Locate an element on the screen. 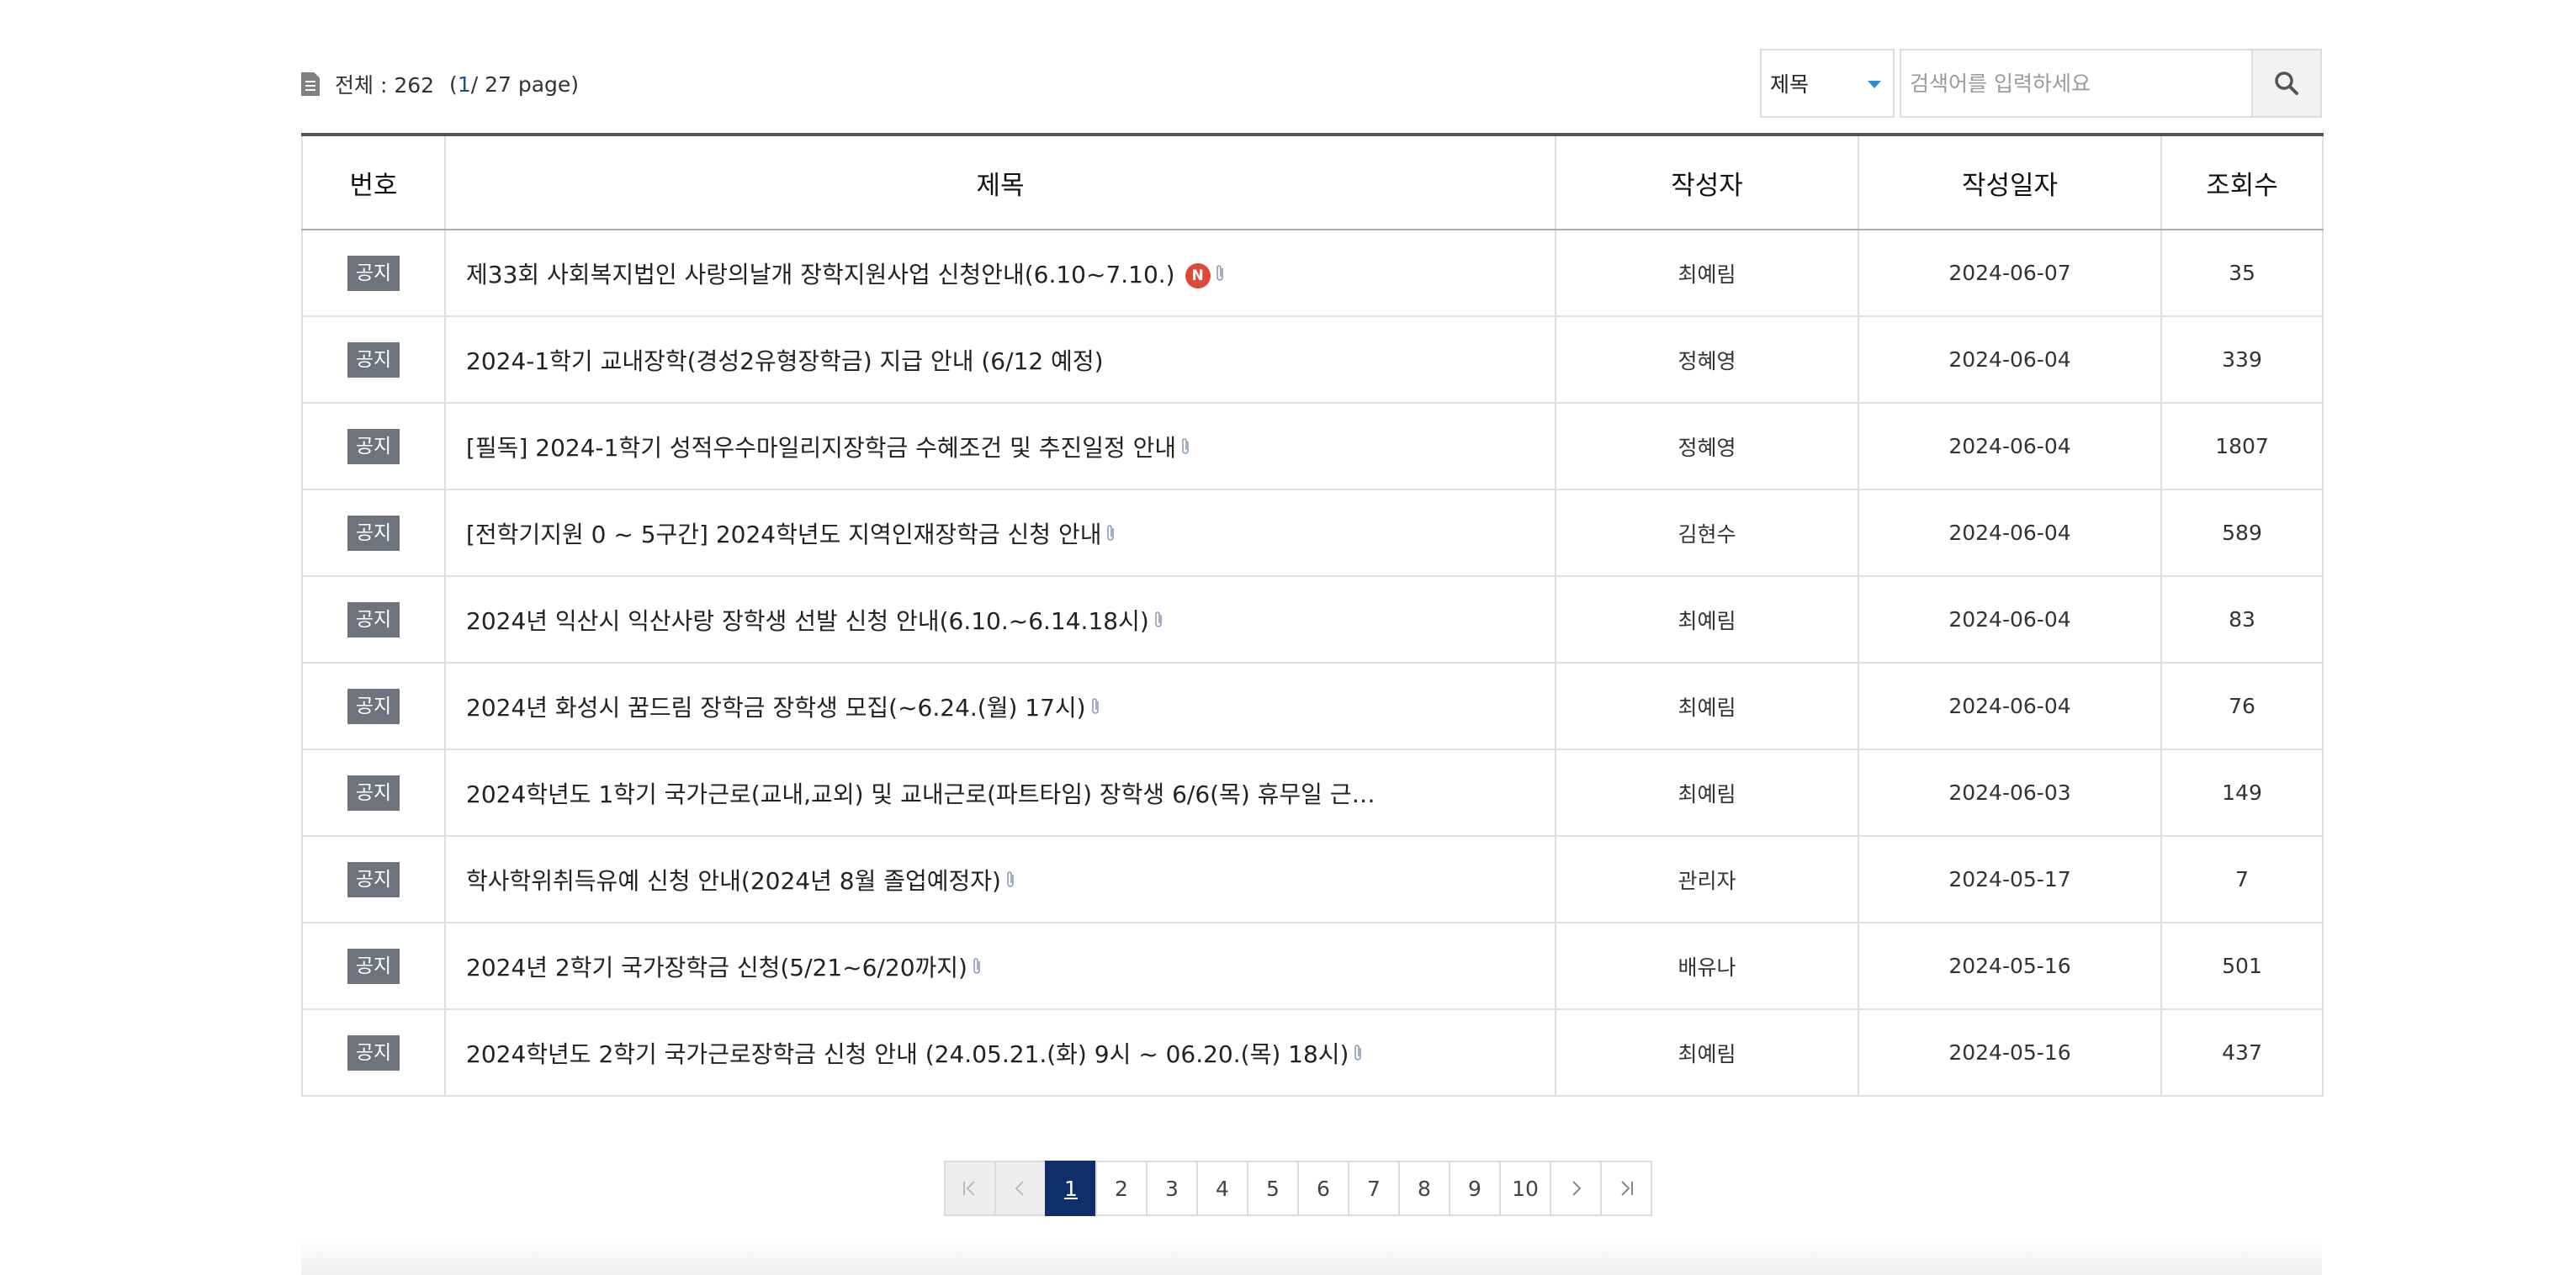 This screenshot has height=1275, width=2576. column-header-author: 작성자 is located at coordinates (1707, 181).